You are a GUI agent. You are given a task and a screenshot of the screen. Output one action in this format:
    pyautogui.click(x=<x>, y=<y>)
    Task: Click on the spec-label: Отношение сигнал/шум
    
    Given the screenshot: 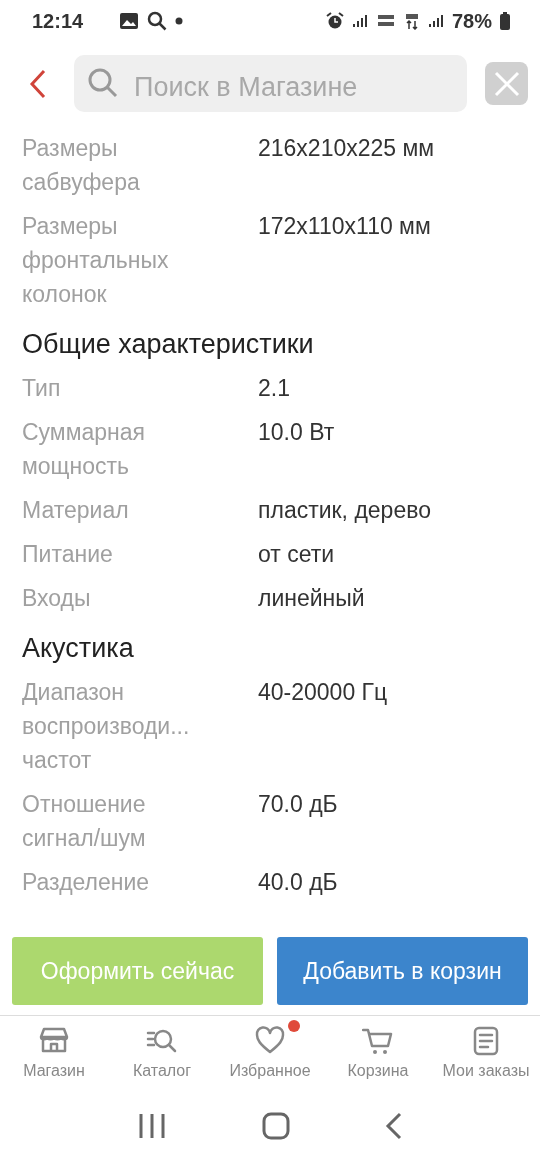 What is the action you would take?
    pyautogui.click(x=84, y=821)
    